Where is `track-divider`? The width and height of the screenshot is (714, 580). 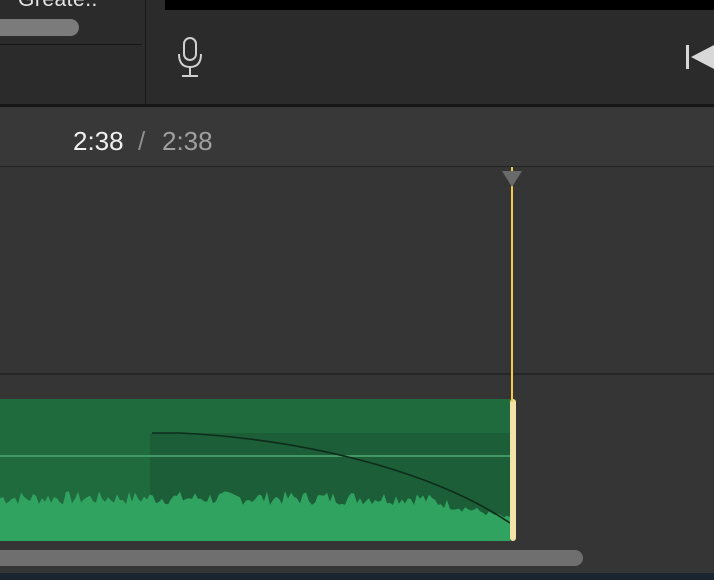 track-divider is located at coordinates (357, 374).